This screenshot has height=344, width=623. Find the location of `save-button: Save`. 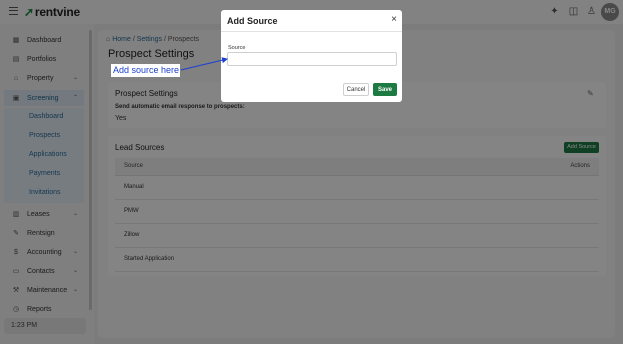

save-button: Save is located at coordinates (385, 89).